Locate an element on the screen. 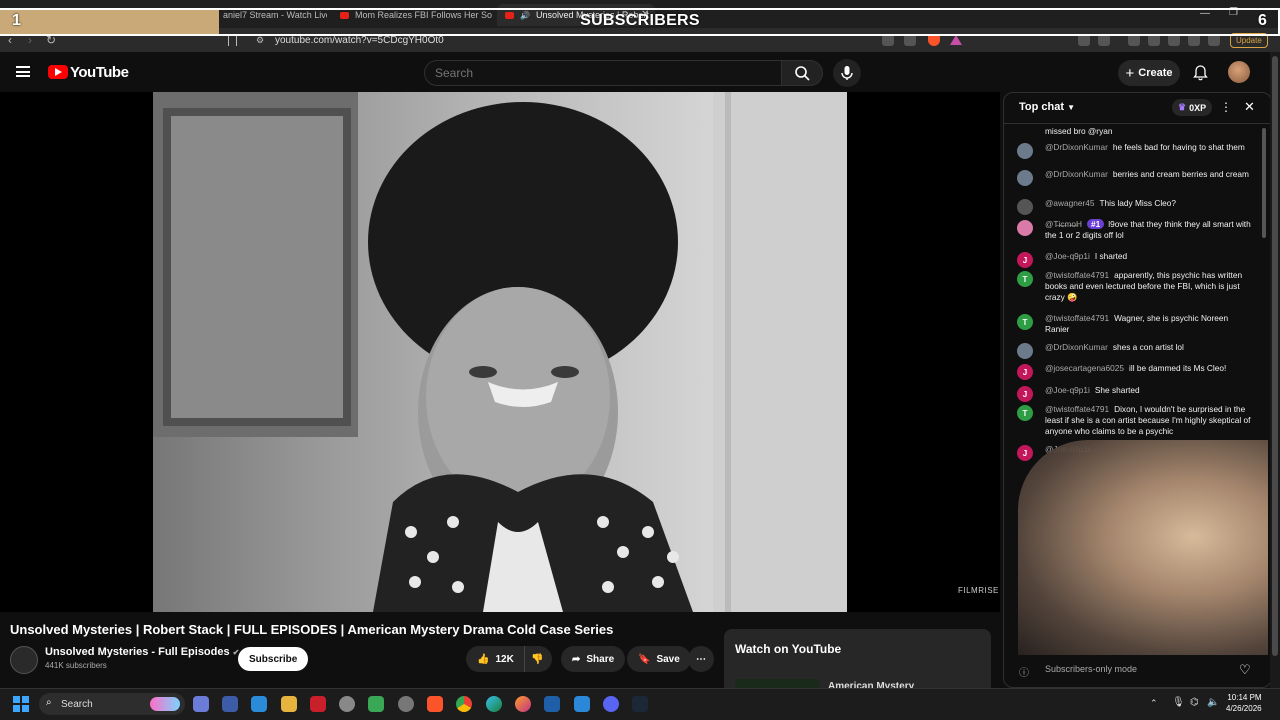  share-icon: ➦ is located at coordinates (576, 659).